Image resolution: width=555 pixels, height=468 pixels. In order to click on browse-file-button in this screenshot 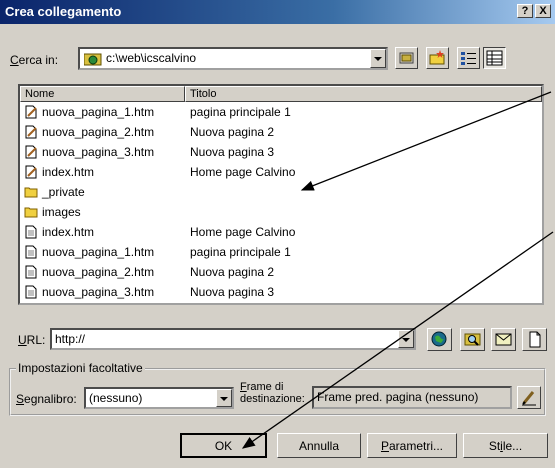, I will do `click(472, 339)`.